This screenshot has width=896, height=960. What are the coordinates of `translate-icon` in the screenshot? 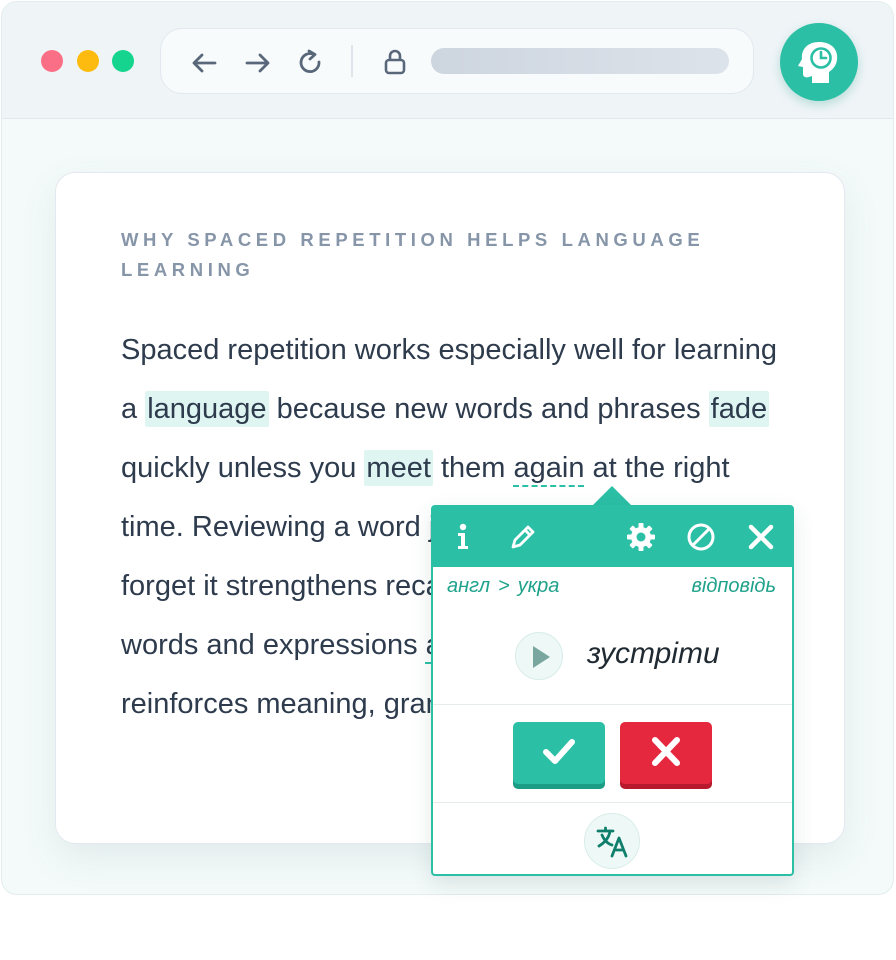 It's located at (612, 842).